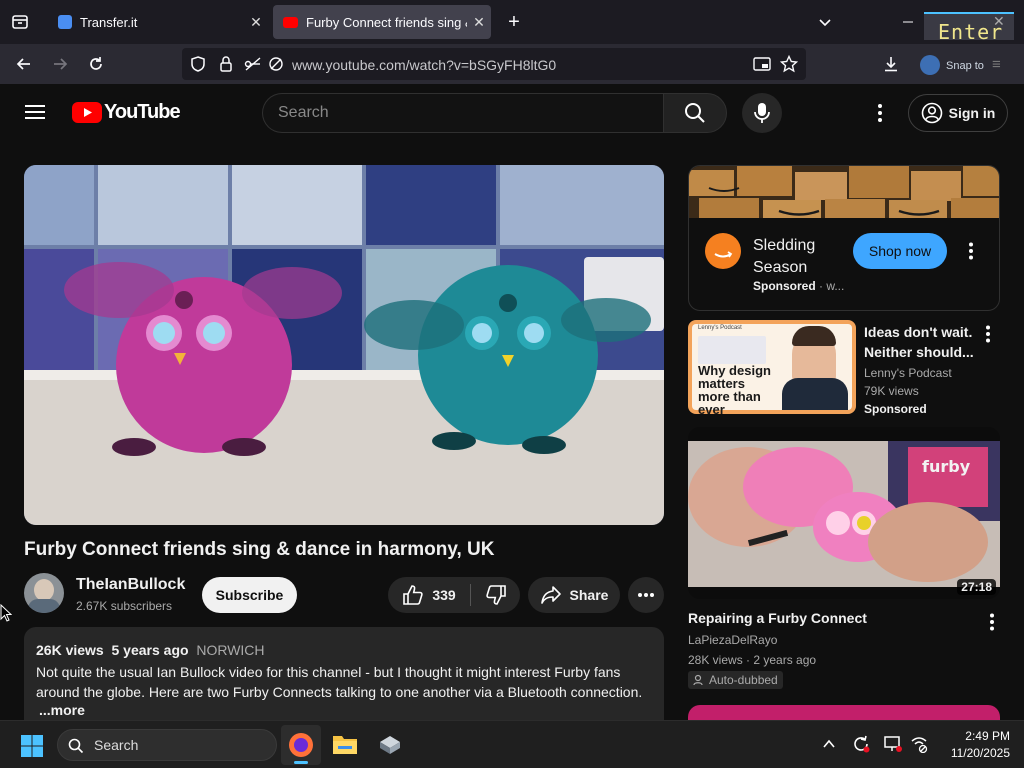 The height and width of the screenshot is (768, 1024). I want to click on transfer-favicon-icon, so click(65, 22).